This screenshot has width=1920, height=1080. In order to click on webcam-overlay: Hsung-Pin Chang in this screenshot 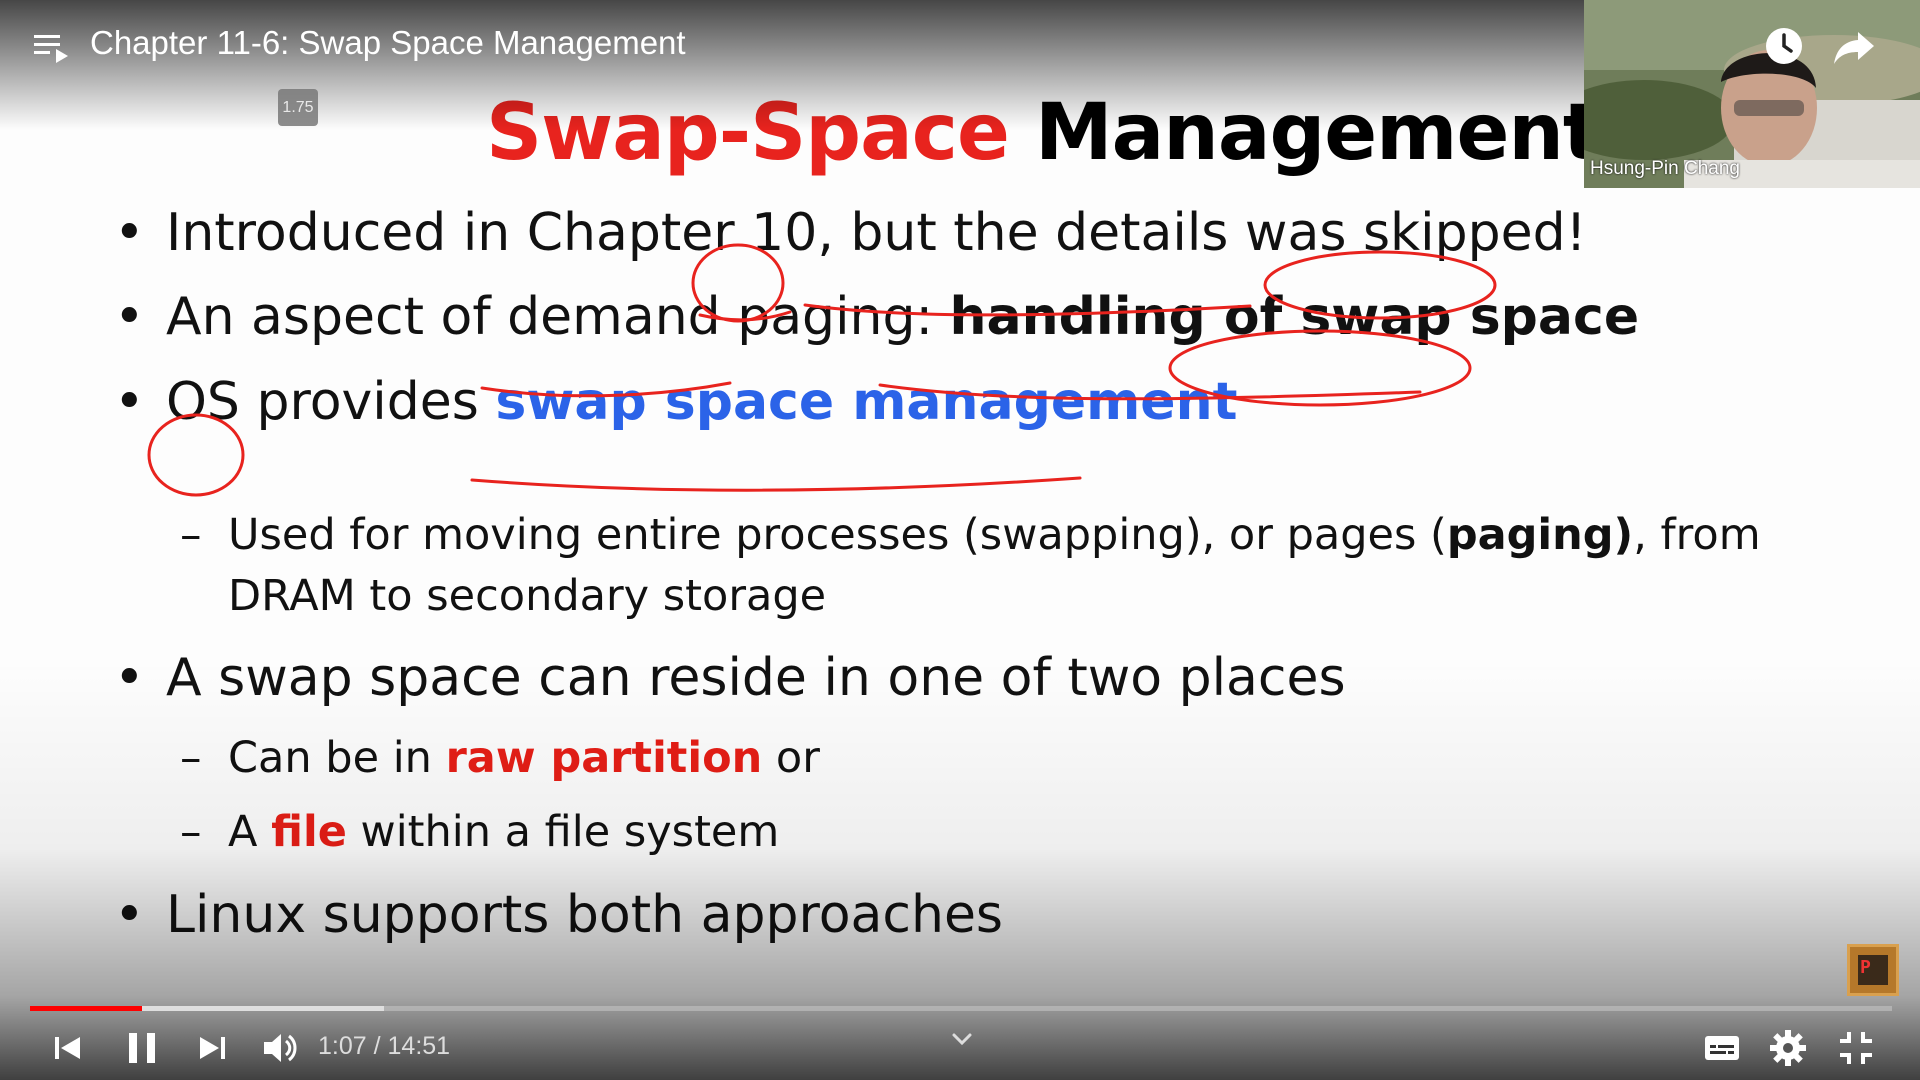, I will do `click(1752, 94)`.